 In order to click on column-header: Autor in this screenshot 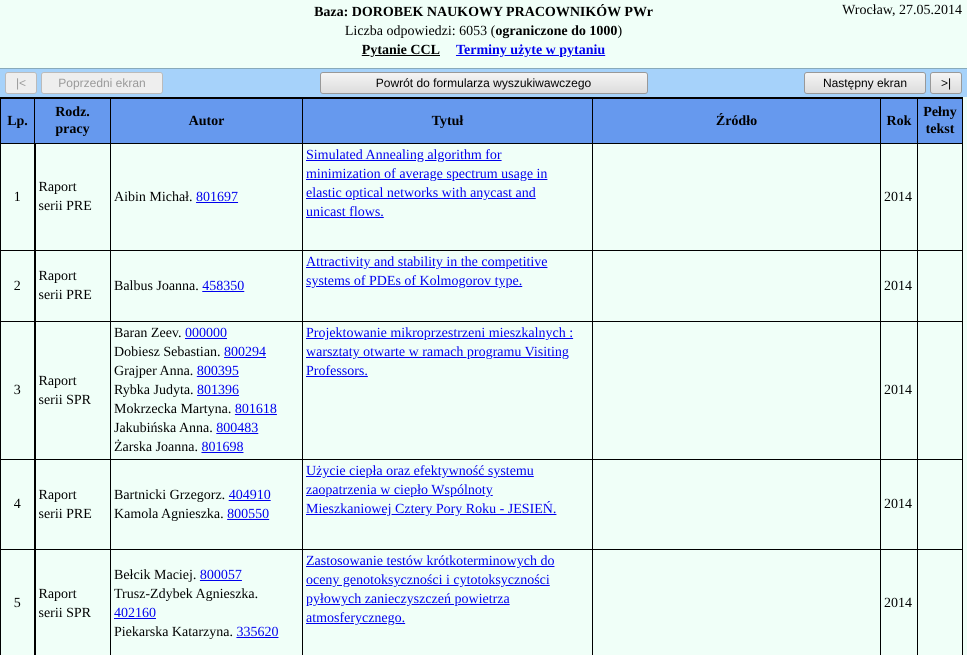, I will do `click(206, 121)`.